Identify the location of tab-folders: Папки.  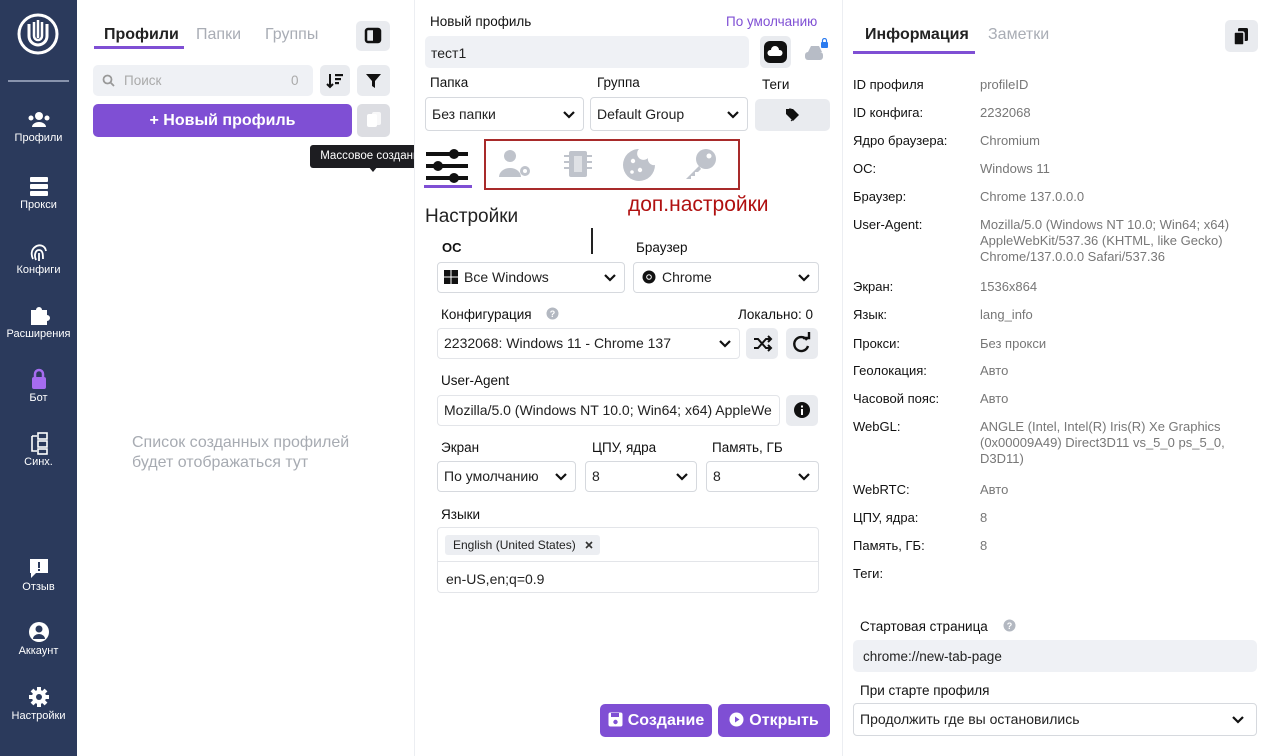
(218, 35).